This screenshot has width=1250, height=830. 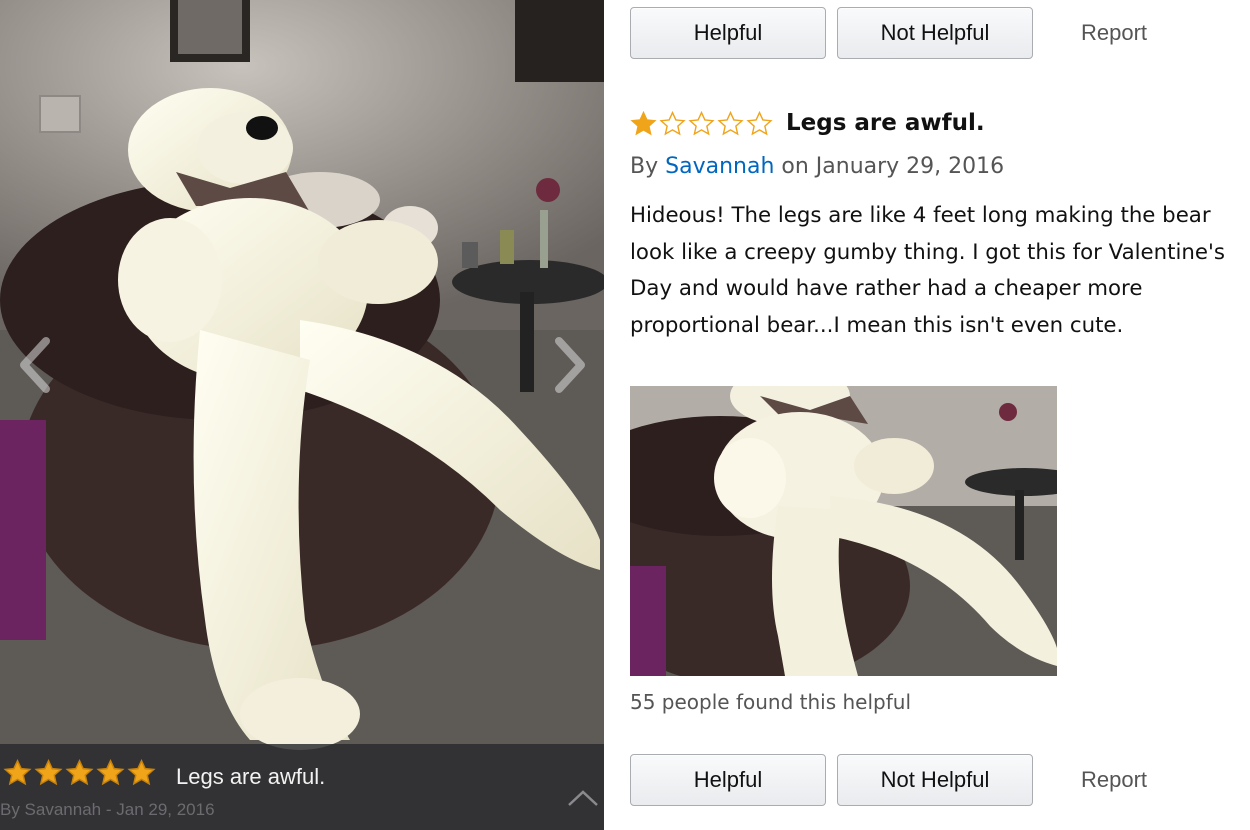 I want to click on helpful-button-top: Helpful, so click(x=728, y=33).